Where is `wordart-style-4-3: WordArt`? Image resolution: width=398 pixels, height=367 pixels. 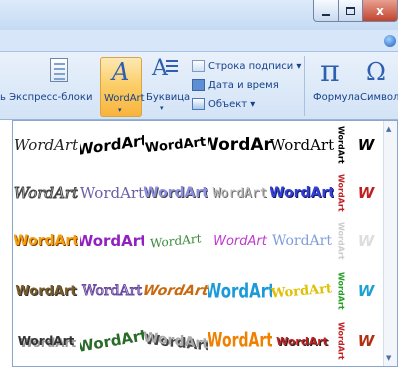
wordart-style-4-3: WordArt is located at coordinates (176, 291).